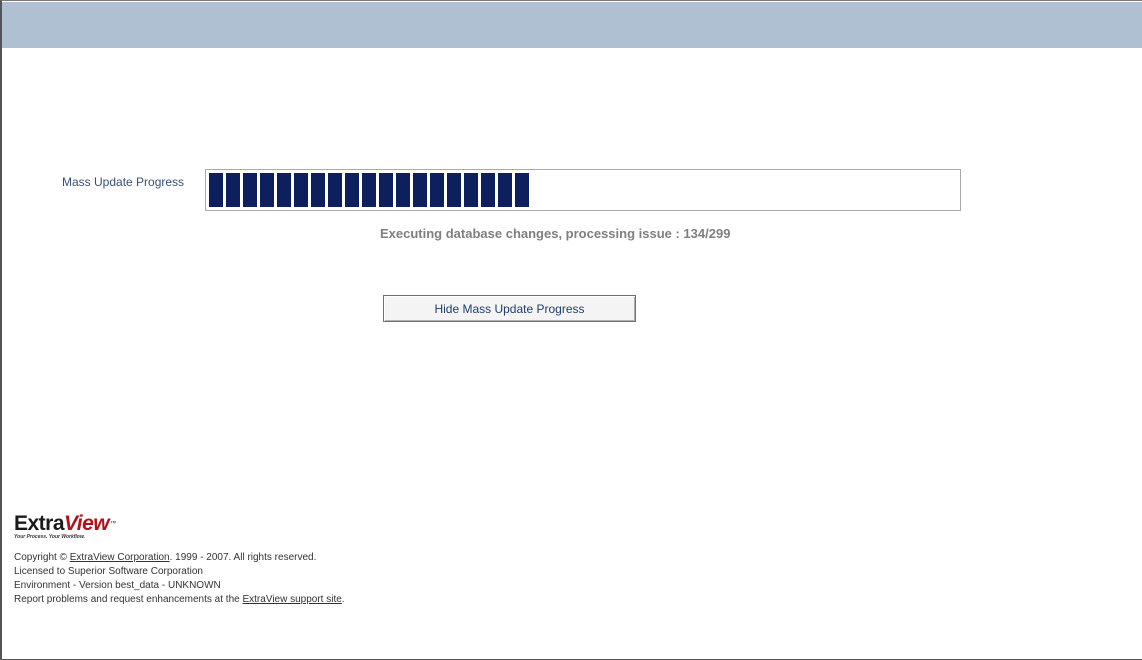  I want to click on extraview-logo: ExtraView™ Your Process. Your Workflow., so click(65, 526).